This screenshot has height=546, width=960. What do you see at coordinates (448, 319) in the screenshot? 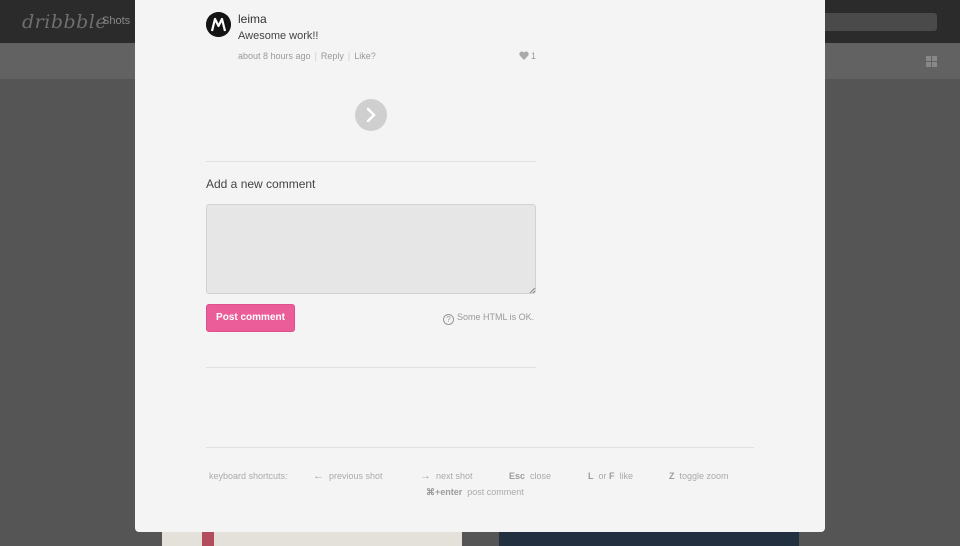
I see `help-icon: ?` at bounding box center [448, 319].